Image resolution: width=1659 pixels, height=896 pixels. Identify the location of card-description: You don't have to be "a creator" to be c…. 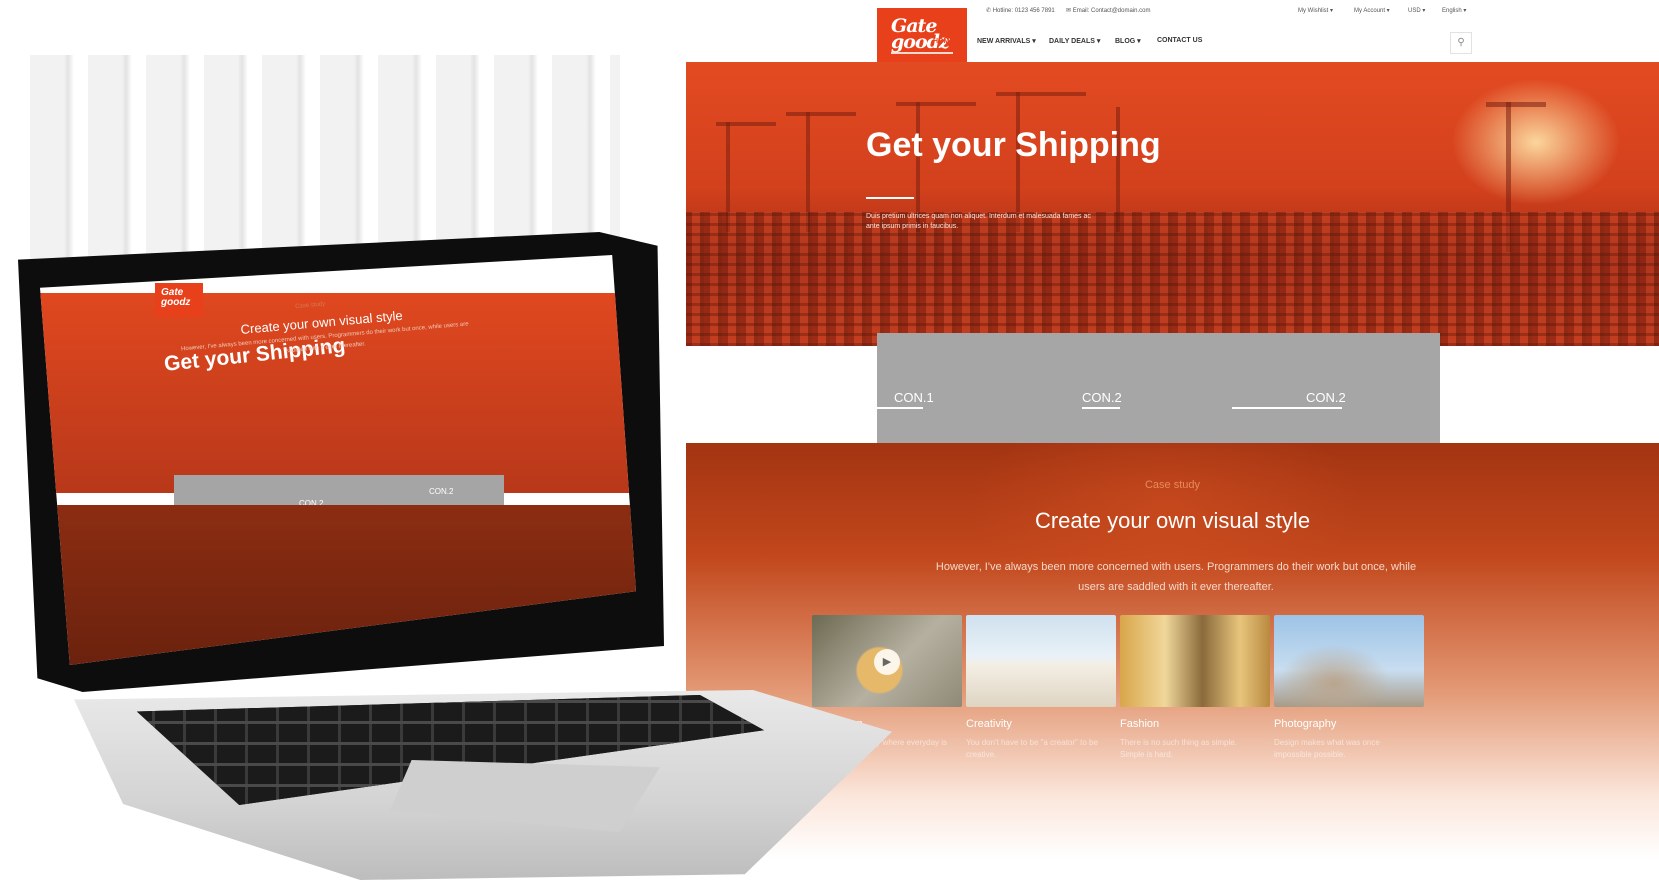
(1032, 748).